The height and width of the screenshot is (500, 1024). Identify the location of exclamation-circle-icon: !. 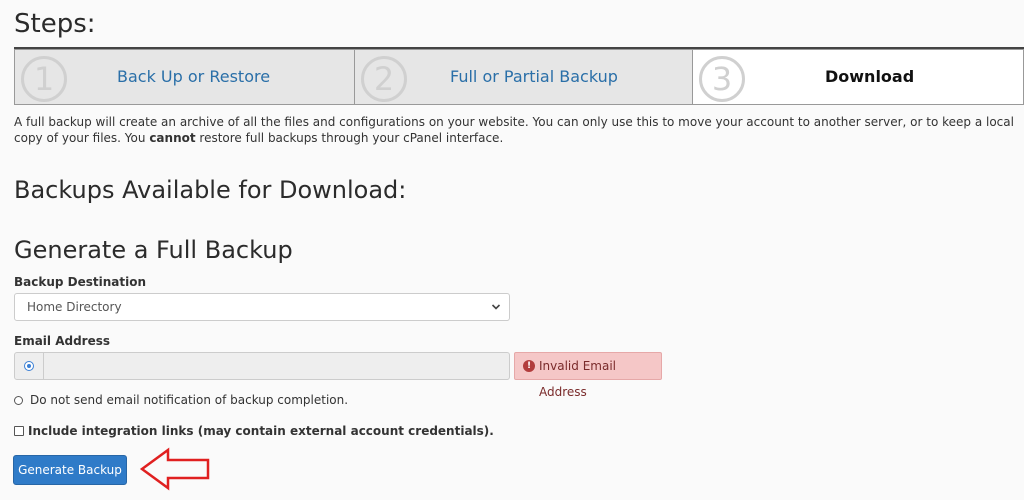
(529, 366).